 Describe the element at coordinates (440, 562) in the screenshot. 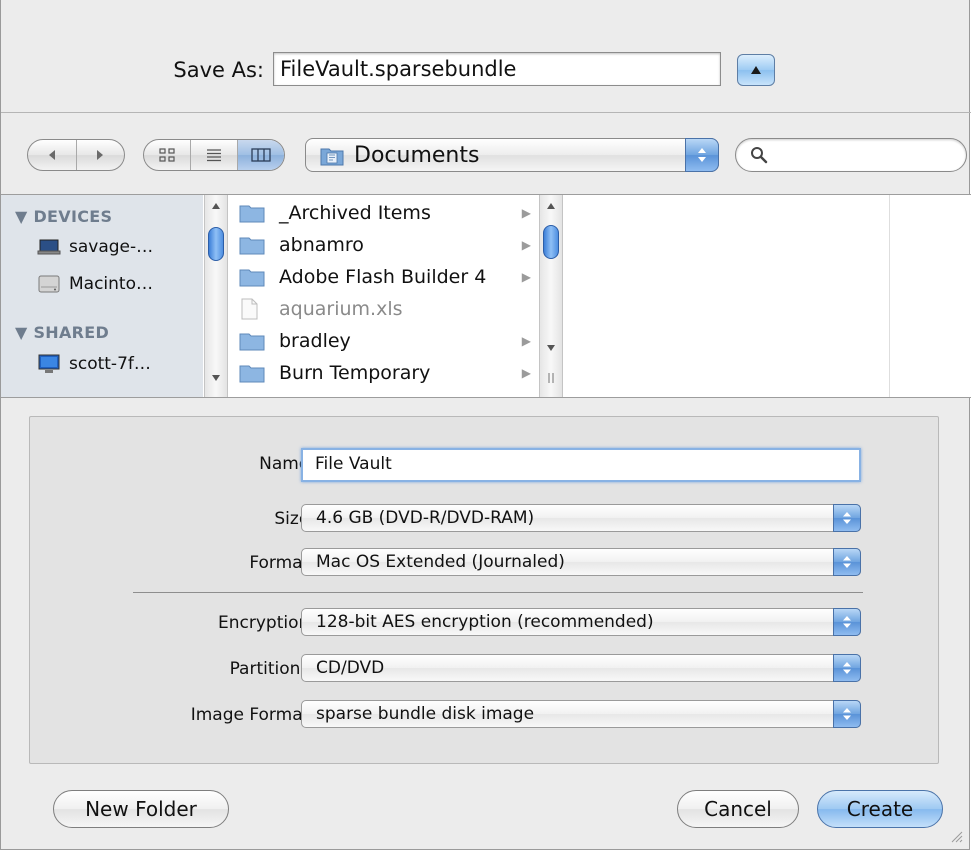

I see `format-value: Mac OS Extended (Journaled)` at that location.